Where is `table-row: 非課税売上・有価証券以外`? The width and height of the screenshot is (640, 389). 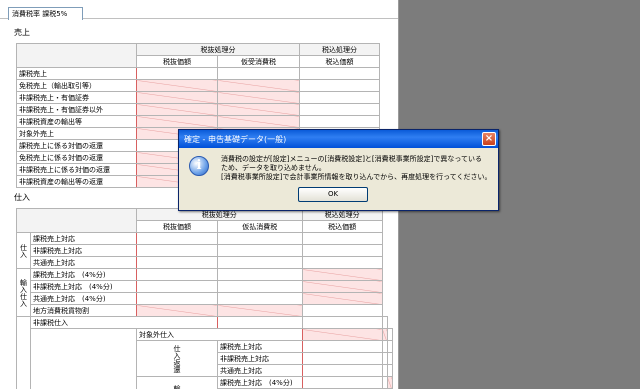 table-row: 非課税売上・有価証券以外 is located at coordinates (198, 109).